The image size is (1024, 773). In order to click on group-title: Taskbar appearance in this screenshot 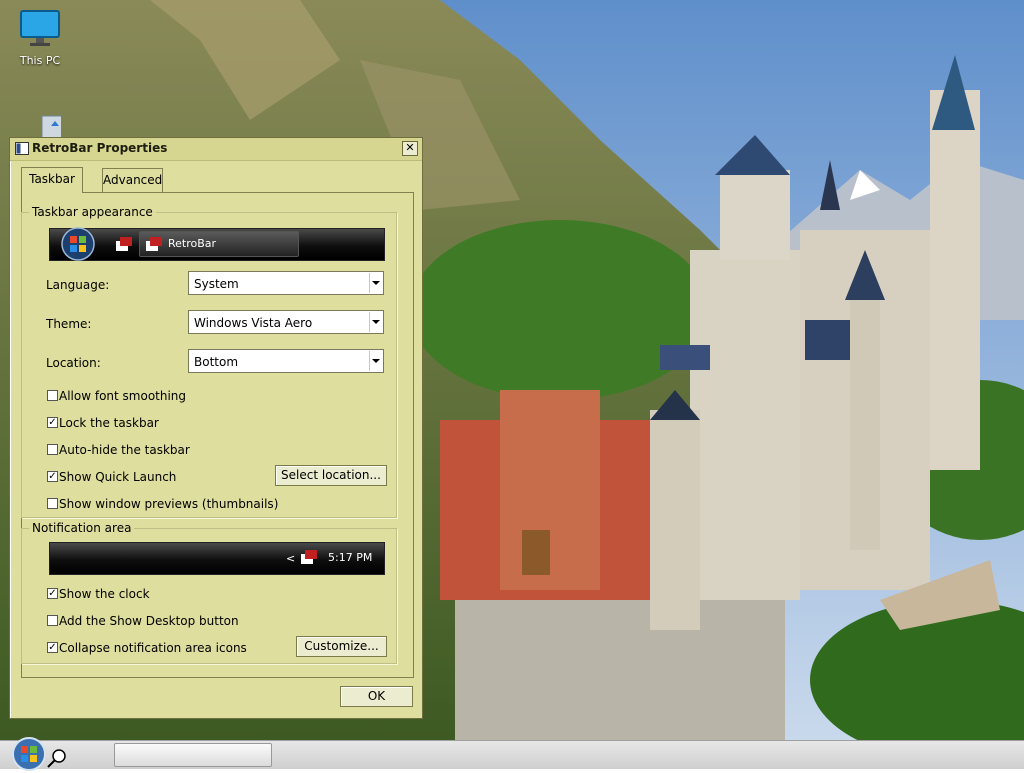, I will do `click(92, 212)`.